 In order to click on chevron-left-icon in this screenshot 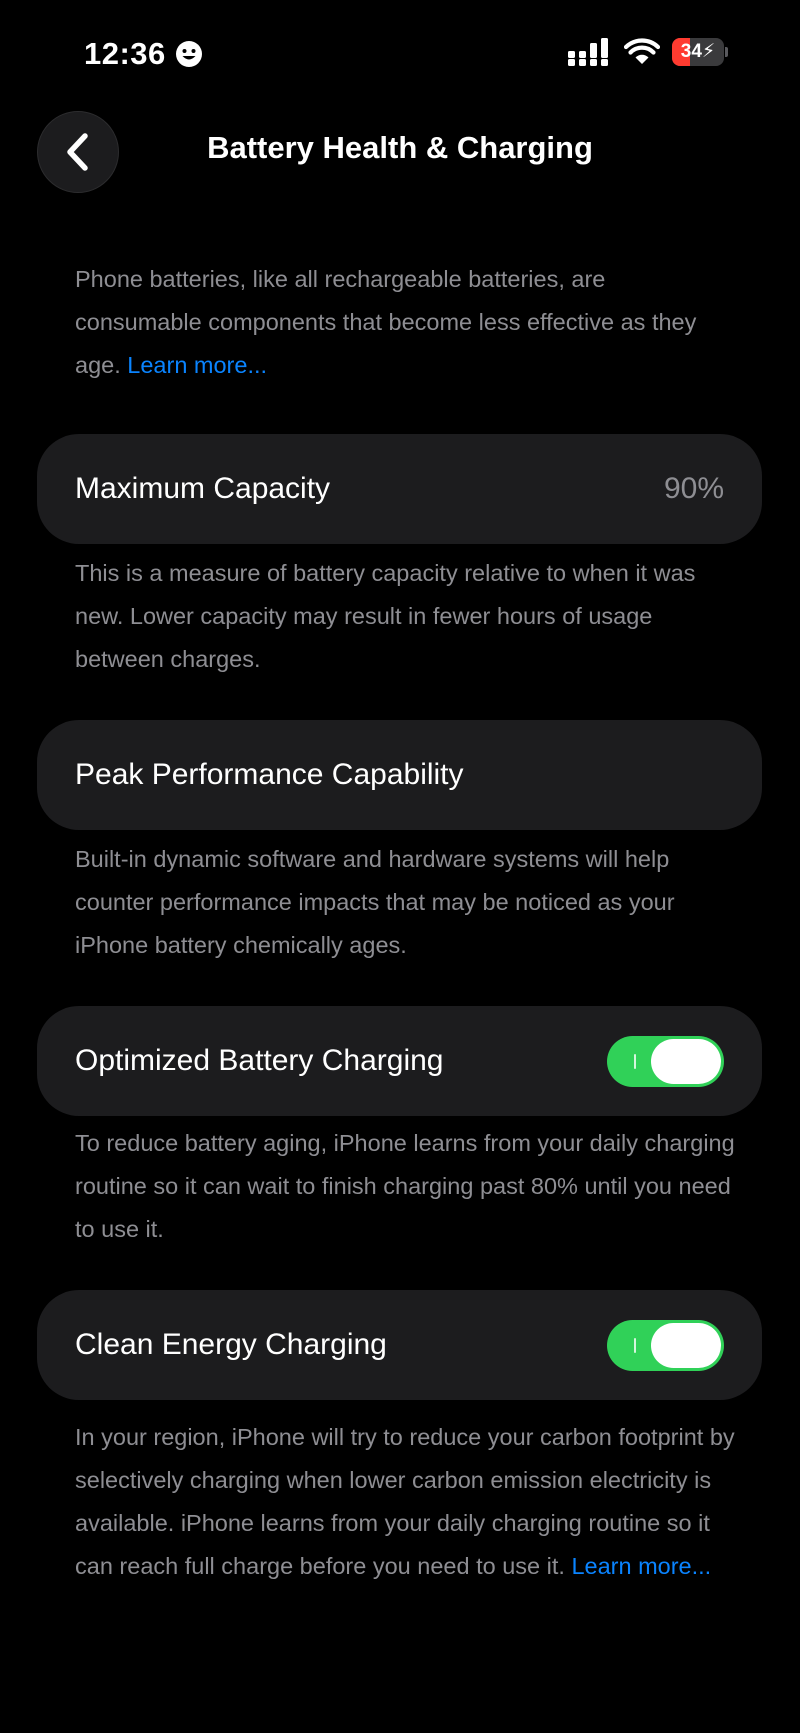, I will do `click(77, 152)`.